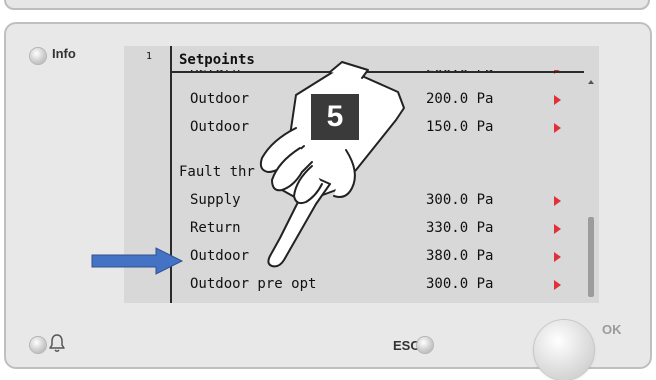 The height and width of the screenshot is (380, 656). Describe the element at coordinates (327, 5) in the screenshot. I see `previous-panel-edge` at that location.